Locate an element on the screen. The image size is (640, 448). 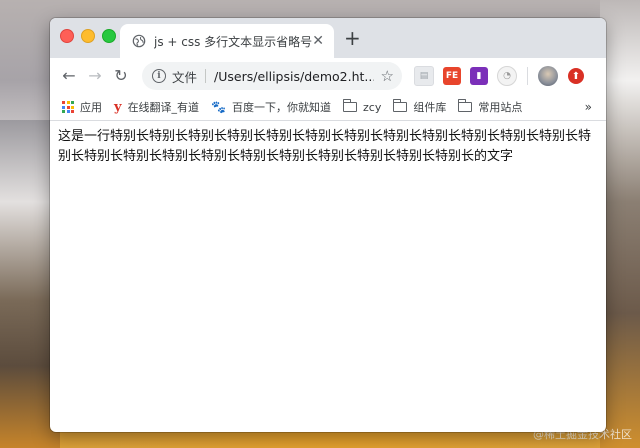
new-tab-button: + is located at coordinates (352, 38).